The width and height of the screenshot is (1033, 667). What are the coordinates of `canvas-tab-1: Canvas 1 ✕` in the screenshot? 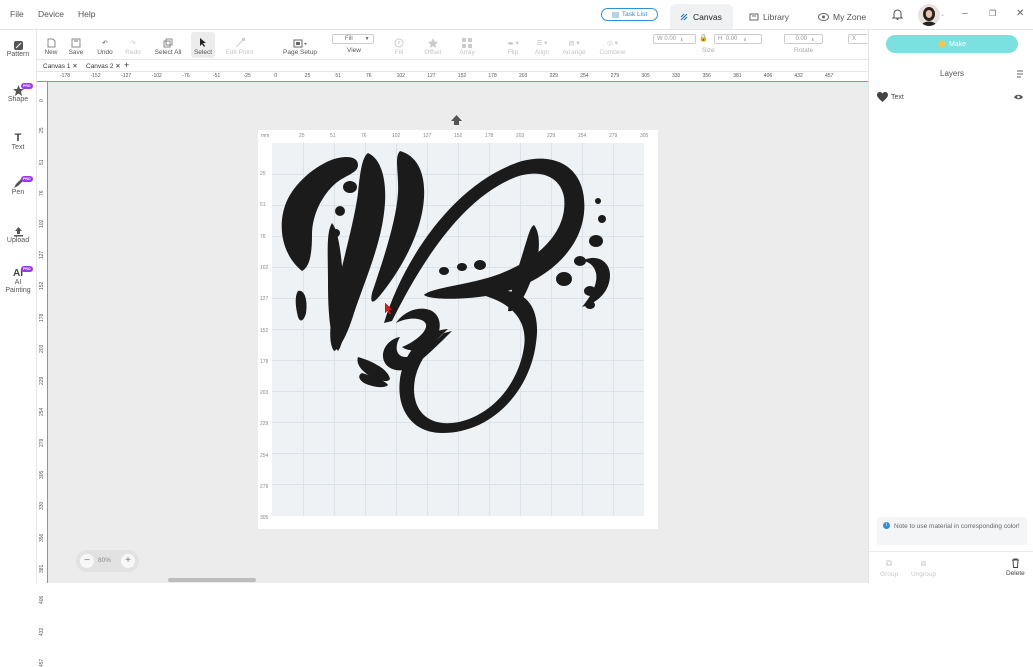 It's located at (60, 66).